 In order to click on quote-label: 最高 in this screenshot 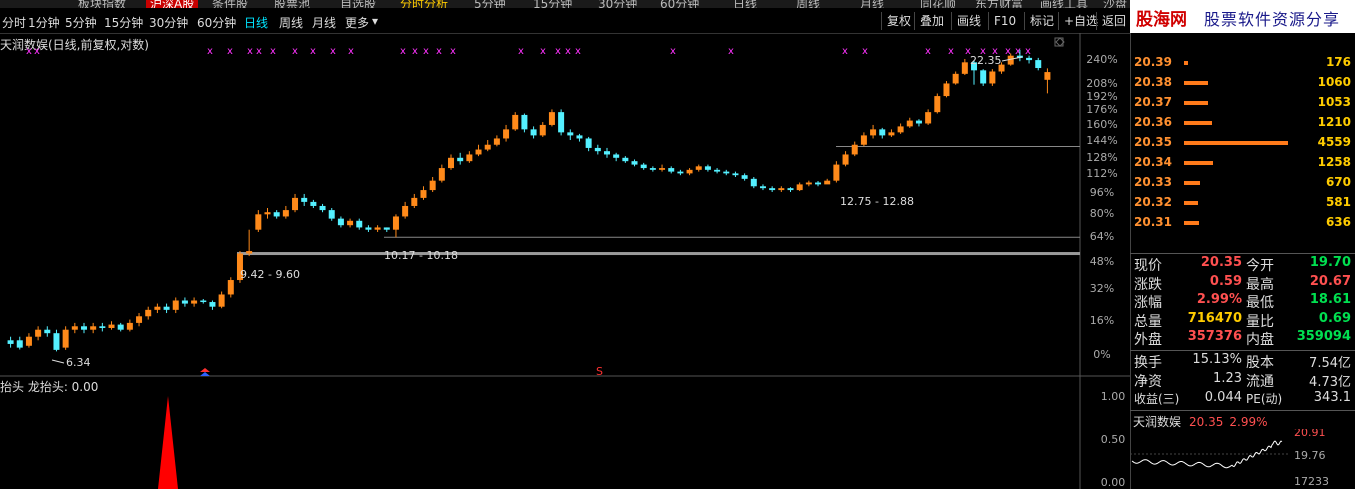, I will do `click(1260, 284)`.